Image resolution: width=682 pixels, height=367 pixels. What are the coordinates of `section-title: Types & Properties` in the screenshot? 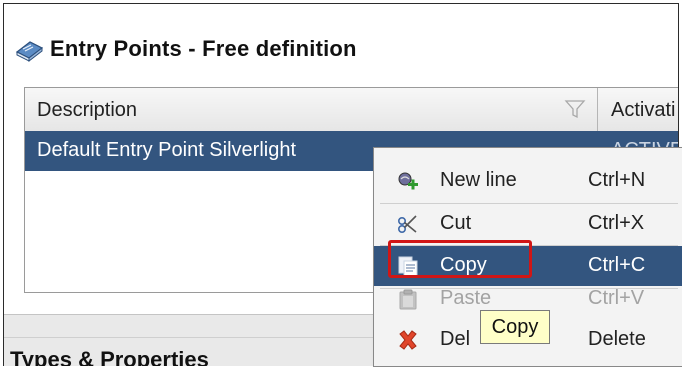 It's located at (109, 356).